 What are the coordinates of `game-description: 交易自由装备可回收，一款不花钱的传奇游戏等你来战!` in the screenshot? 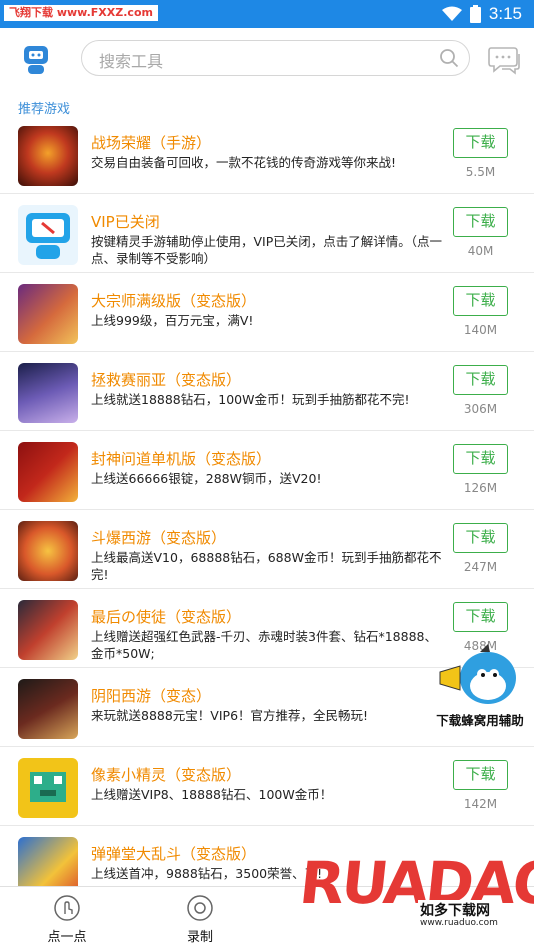 It's located at (244, 162).